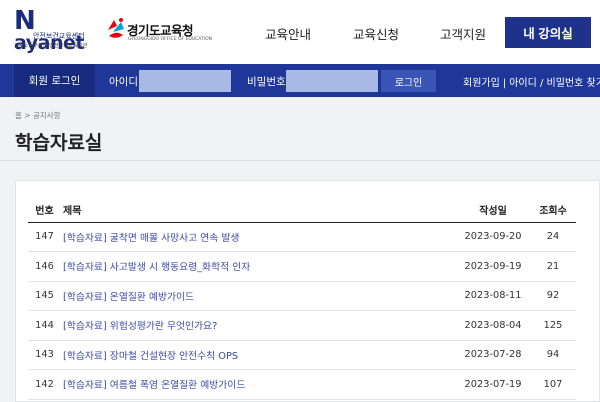  I want to click on row-title-link: [학습자료] 온열질환 예방가이드, so click(128, 297).